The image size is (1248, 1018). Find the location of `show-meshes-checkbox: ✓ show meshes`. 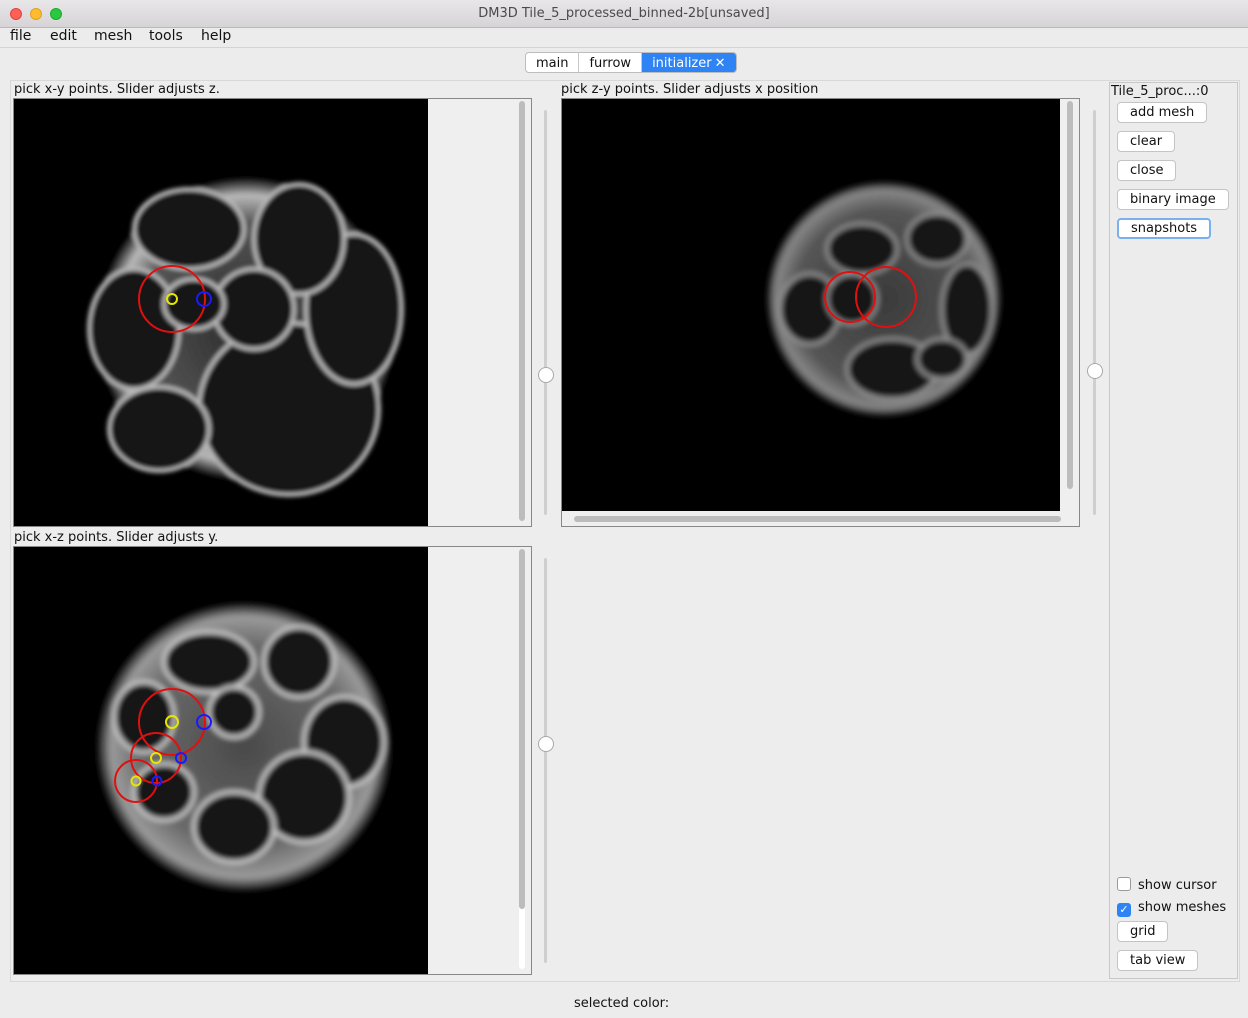

show-meshes-checkbox: ✓ show meshes is located at coordinates (1171, 908).